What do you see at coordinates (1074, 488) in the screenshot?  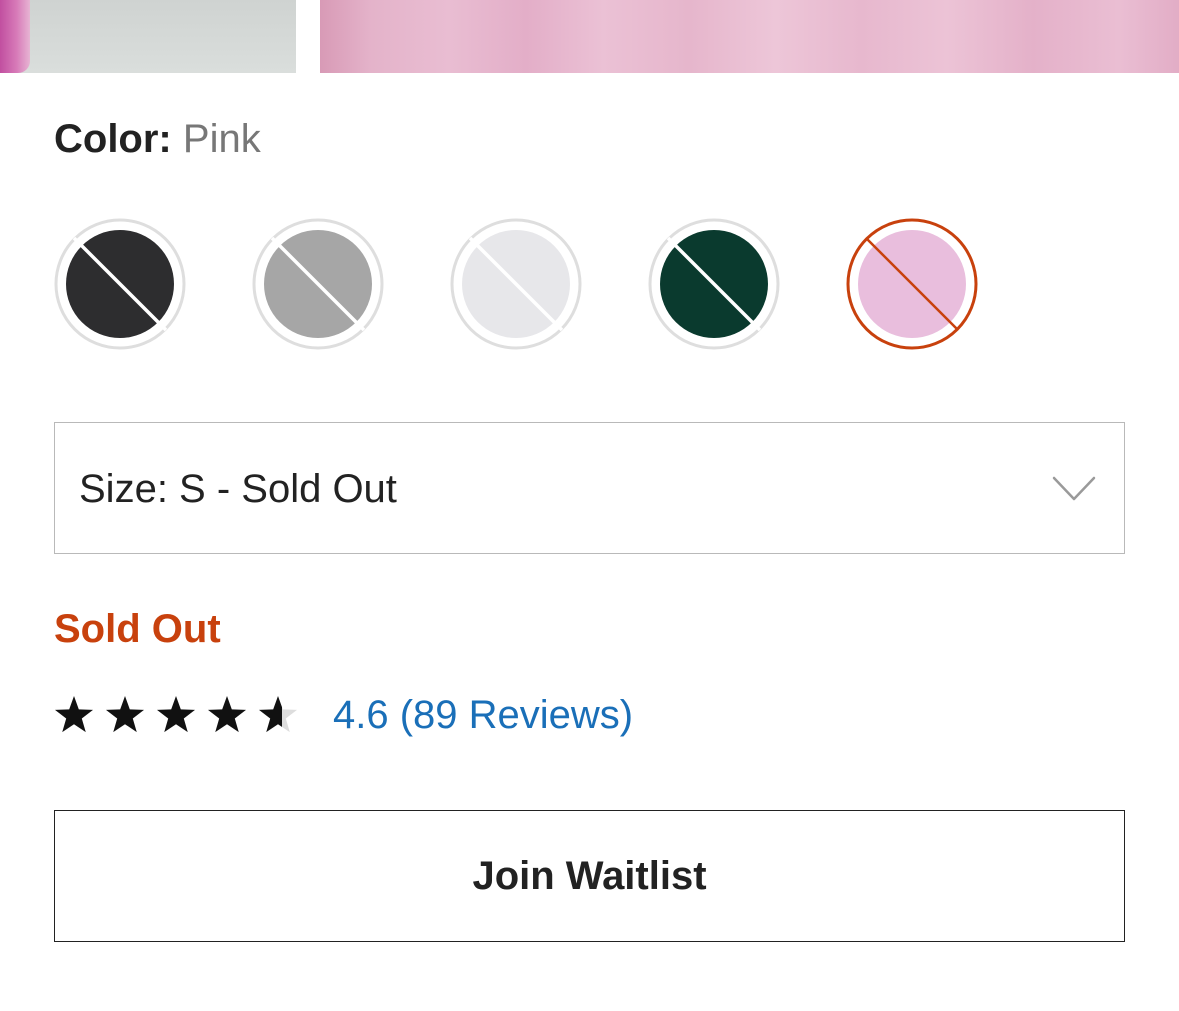 I see `chevron-down-icon` at bounding box center [1074, 488].